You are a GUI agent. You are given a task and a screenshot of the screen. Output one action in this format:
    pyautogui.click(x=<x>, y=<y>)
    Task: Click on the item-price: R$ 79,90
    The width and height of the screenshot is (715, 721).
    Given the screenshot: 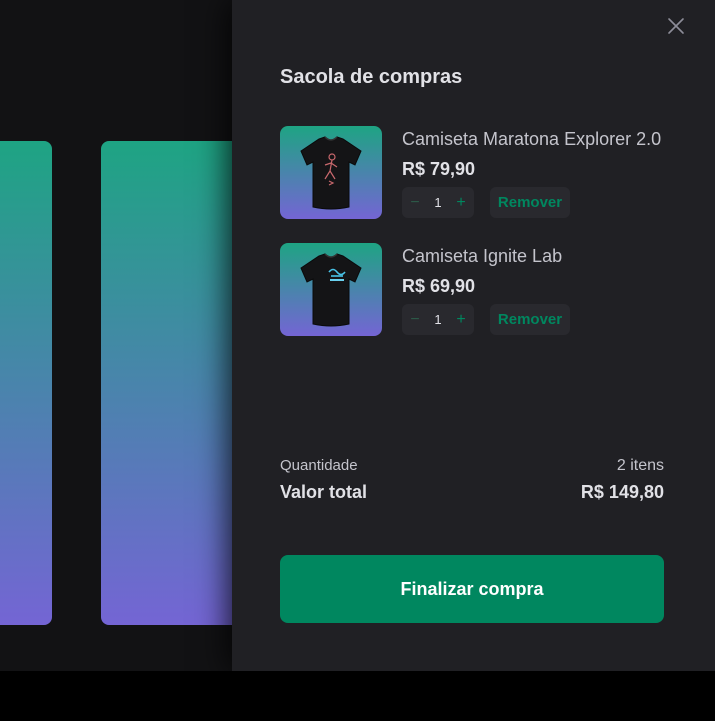 What is the action you would take?
    pyautogui.click(x=439, y=169)
    